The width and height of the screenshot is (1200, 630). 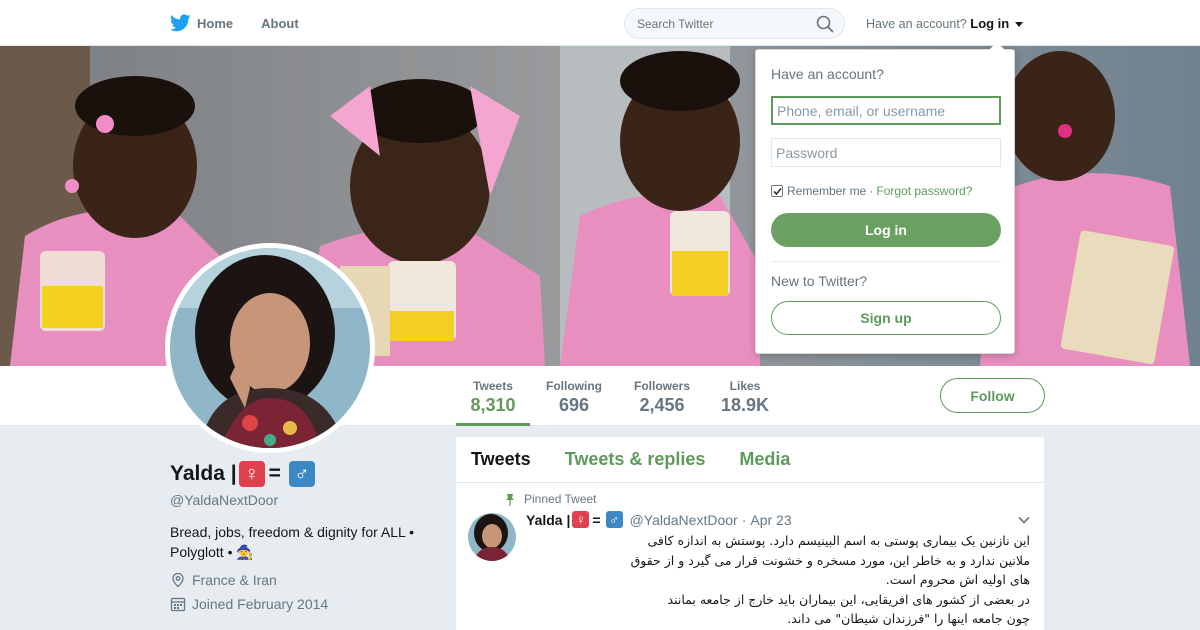 I want to click on tweet-avatar, so click(x=492, y=537).